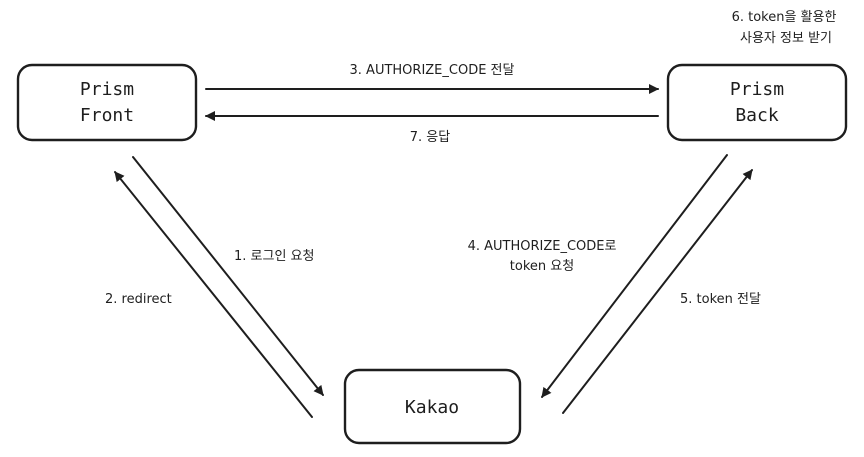  I want to click on node-kakao-label: Kakao, so click(432, 407).